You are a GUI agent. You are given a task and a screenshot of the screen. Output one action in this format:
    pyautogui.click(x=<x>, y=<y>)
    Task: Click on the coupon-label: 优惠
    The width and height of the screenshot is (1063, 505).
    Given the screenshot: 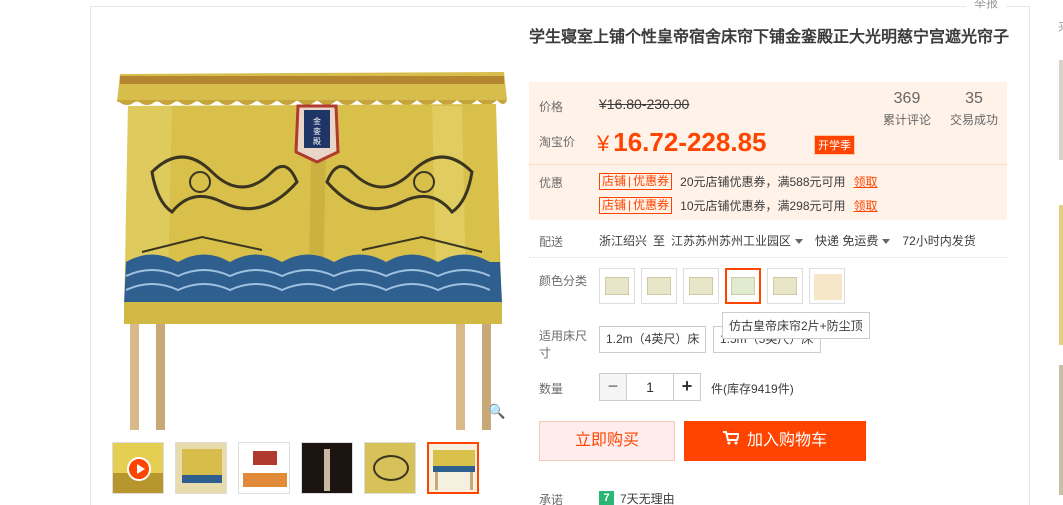 What is the action you would take?
    pyautogui.click(x=551, y=183)
    